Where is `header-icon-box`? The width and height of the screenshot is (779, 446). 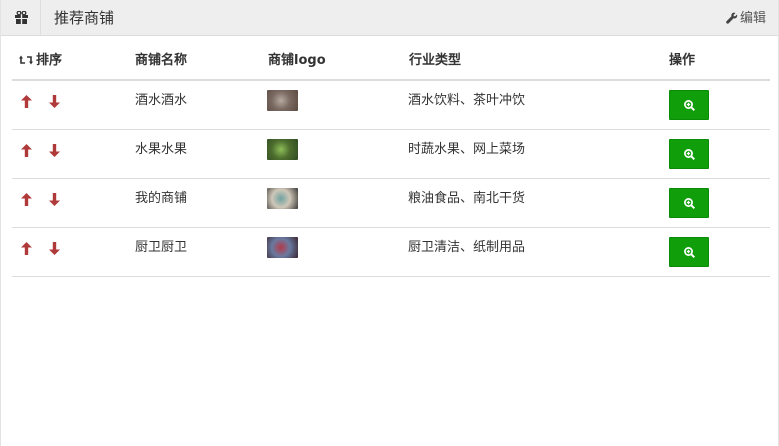
header-icon-box is located at coordinates (21, 18).